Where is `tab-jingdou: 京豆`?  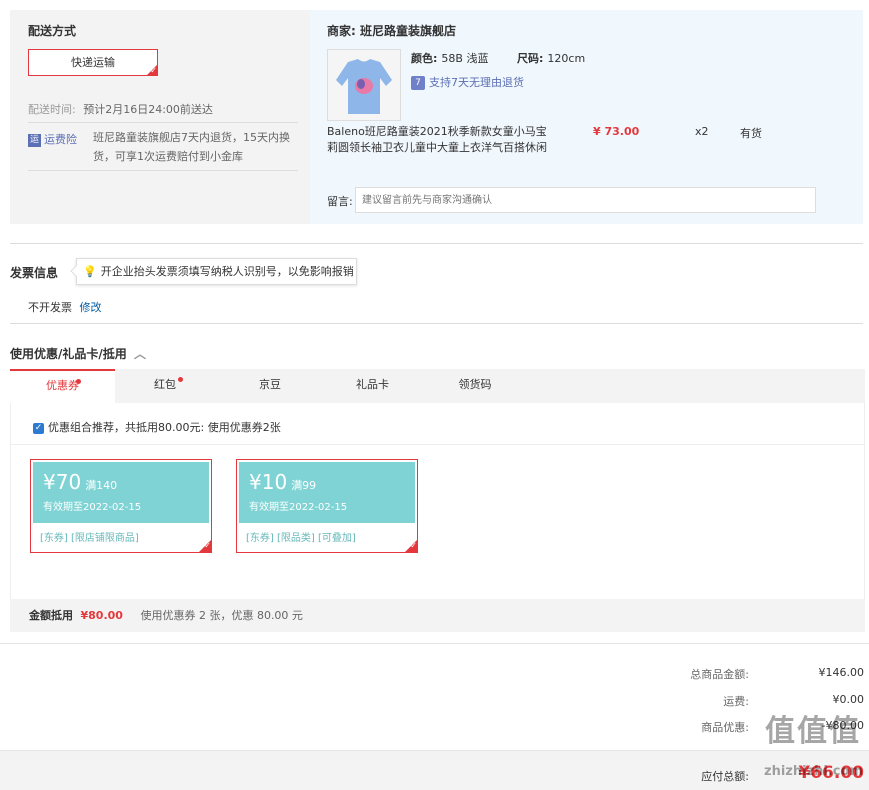
tab-jingdou: 京豆 is located at coordinates (270, 386).